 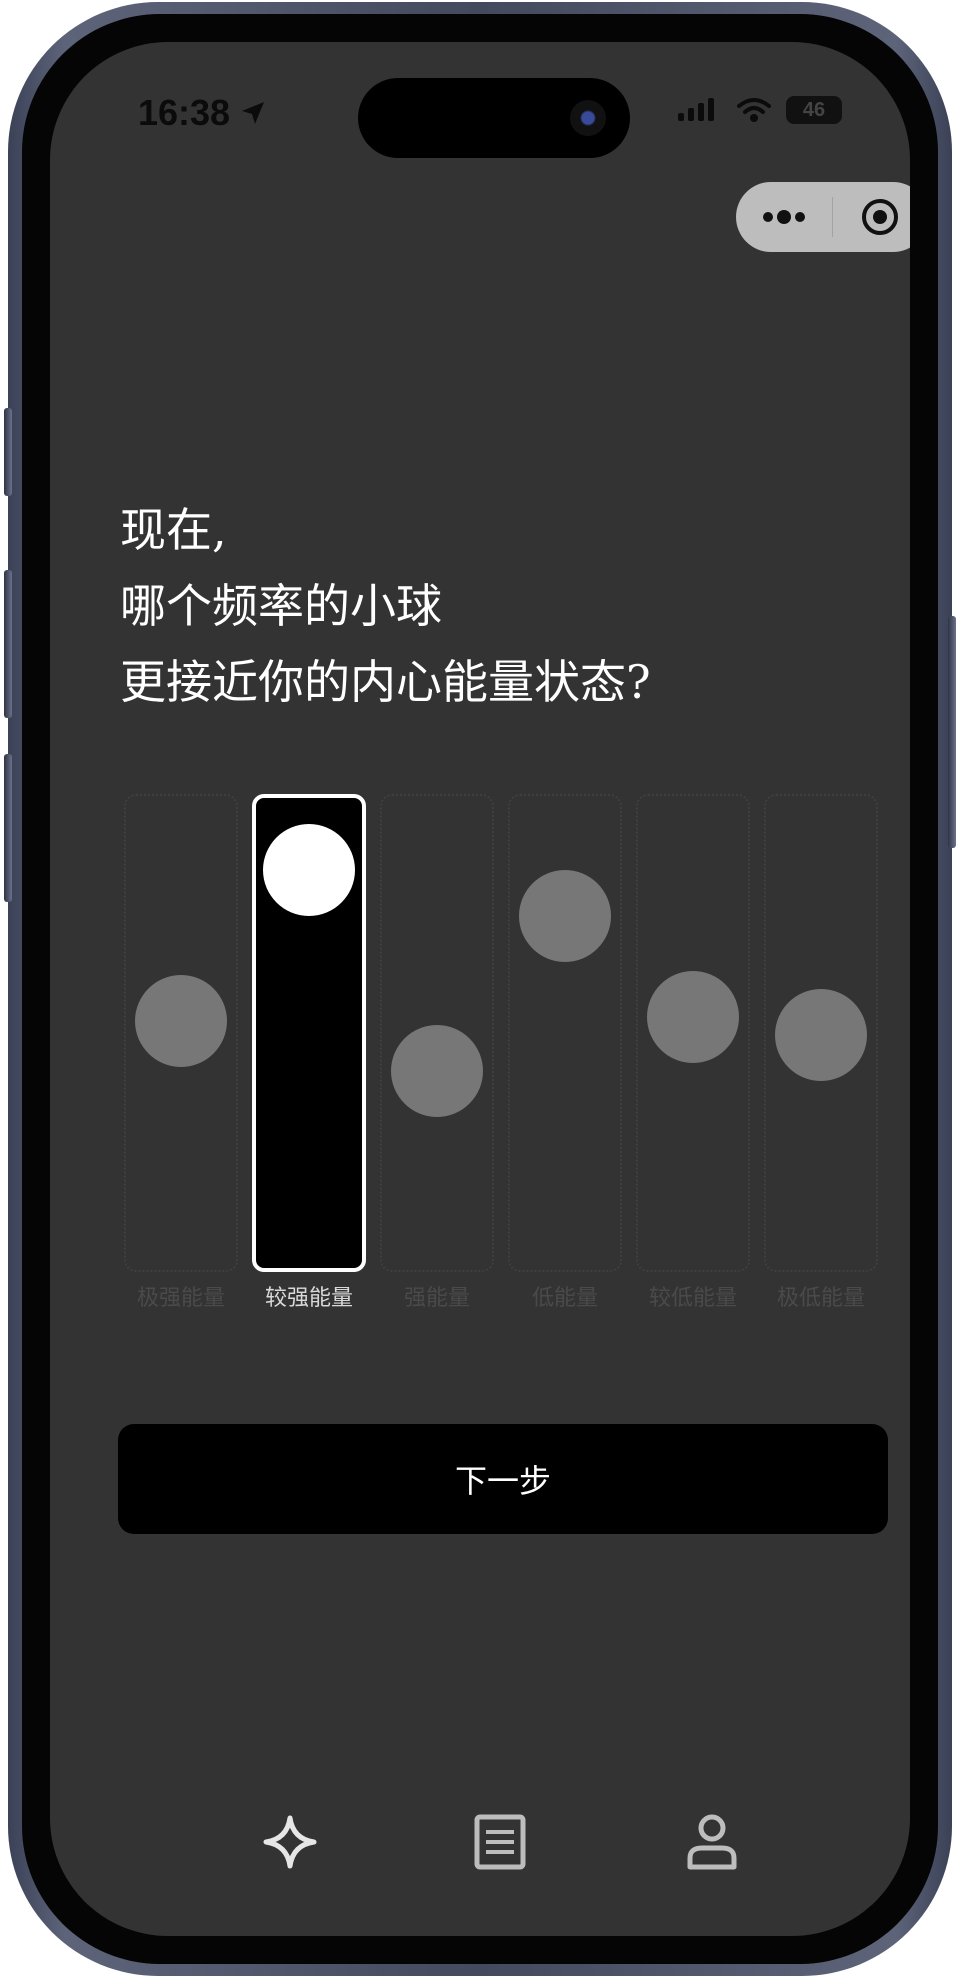 I want to click on energy-option-label: 较强能量, so click(x=308, y=1298).